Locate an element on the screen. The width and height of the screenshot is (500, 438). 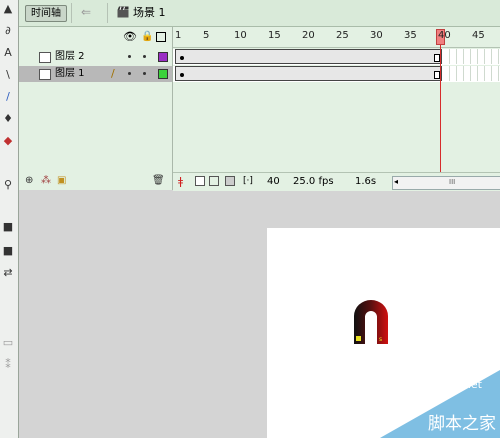
timeline-toggle-button: 时间轴 is located at coordinates (46, 13).